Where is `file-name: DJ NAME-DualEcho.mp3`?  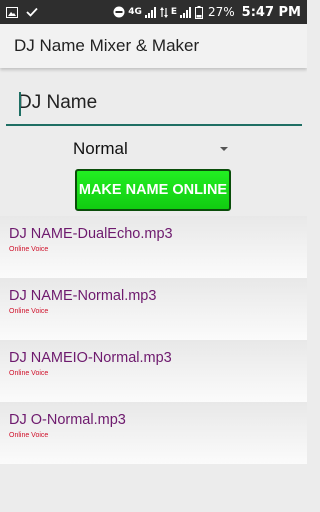
file-name: DJ NAME-DualEcho.mp3 is located at coordinates (91, 234).